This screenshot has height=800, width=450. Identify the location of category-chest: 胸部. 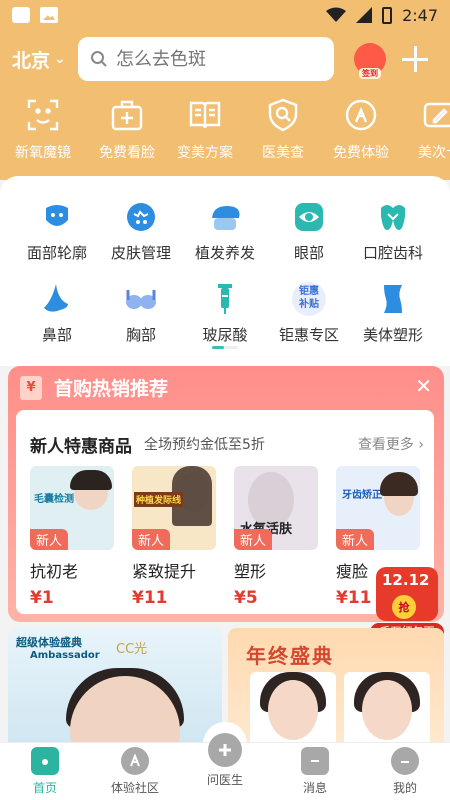
(141, 313).